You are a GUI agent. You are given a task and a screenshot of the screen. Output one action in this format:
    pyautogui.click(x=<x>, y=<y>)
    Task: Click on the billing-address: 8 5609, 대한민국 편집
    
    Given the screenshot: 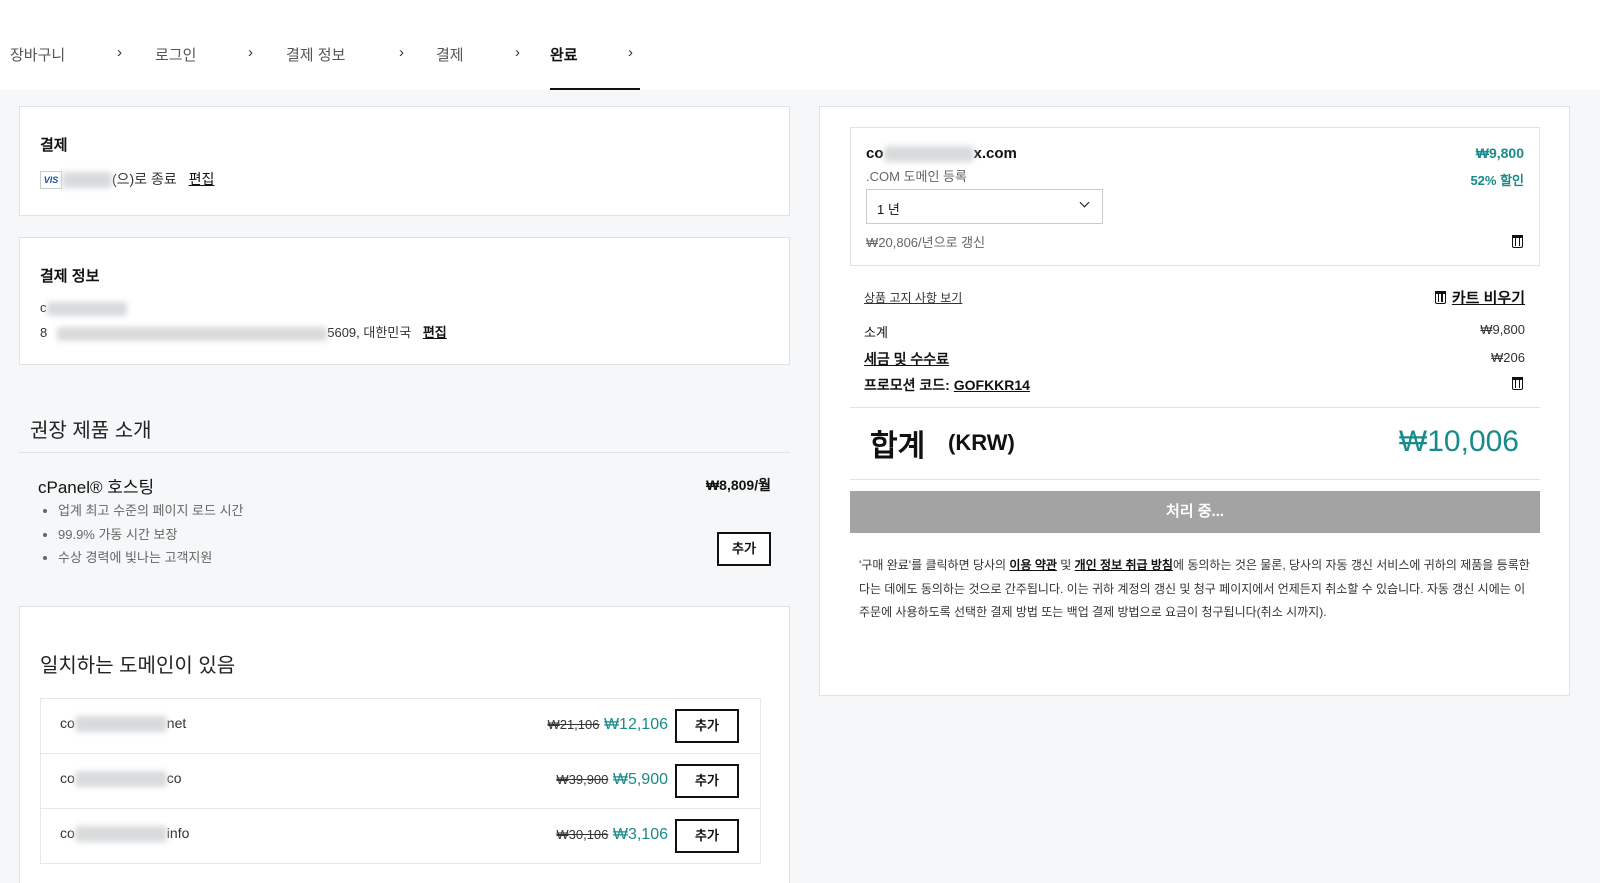 What is the action you would take?
    pyautogui.click(x=243, y=331)
    